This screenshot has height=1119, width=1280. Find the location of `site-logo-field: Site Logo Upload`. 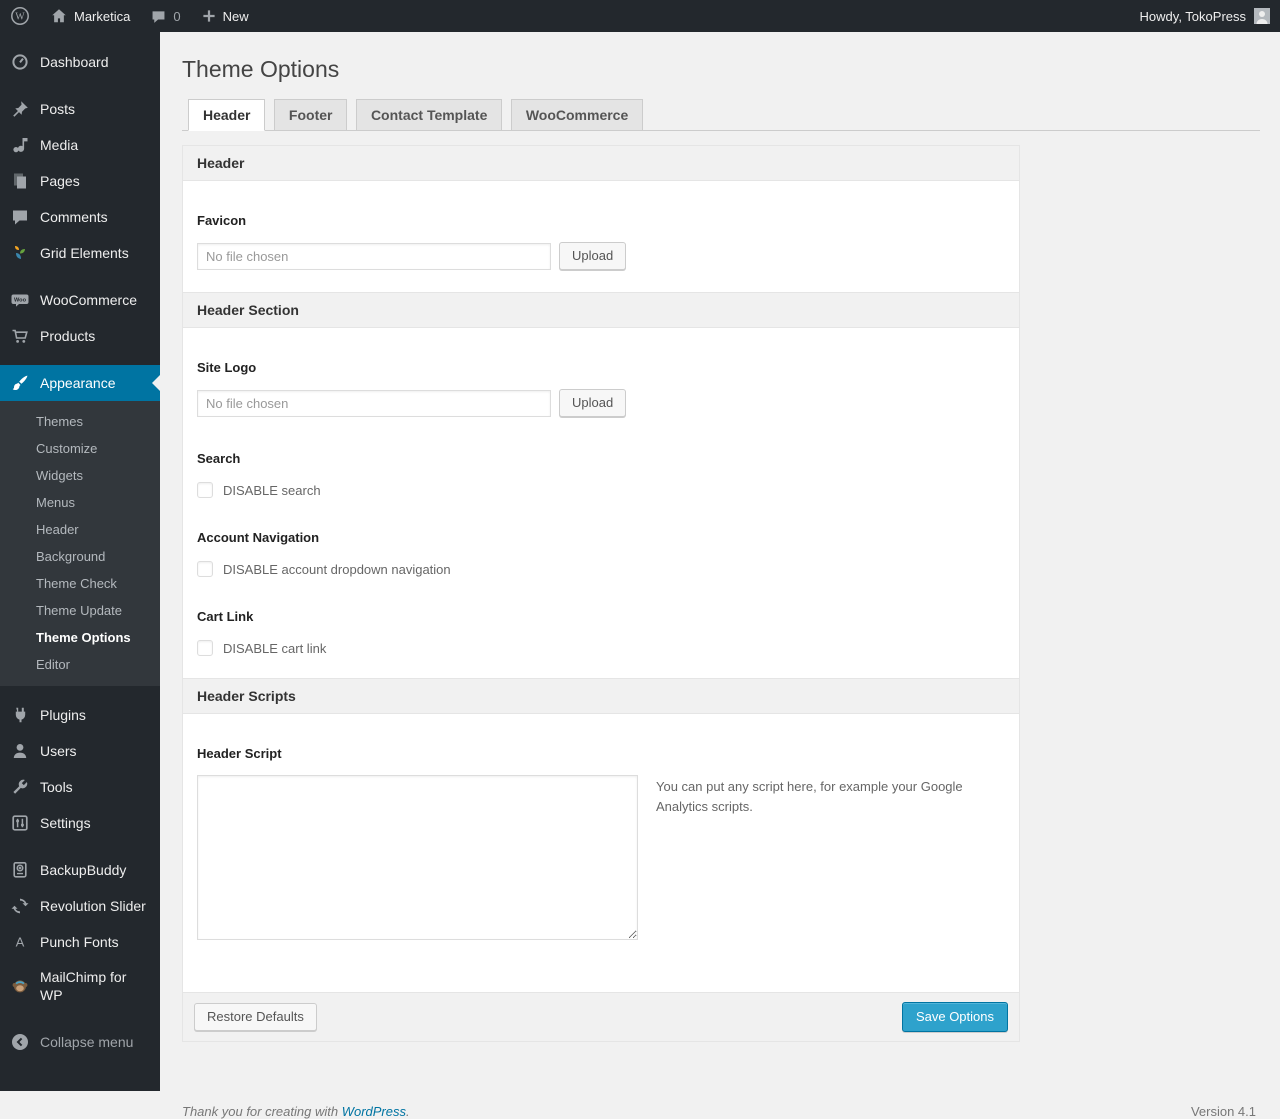

site-logo-field: Site Logo Upload is located at coordinates (601, 388).